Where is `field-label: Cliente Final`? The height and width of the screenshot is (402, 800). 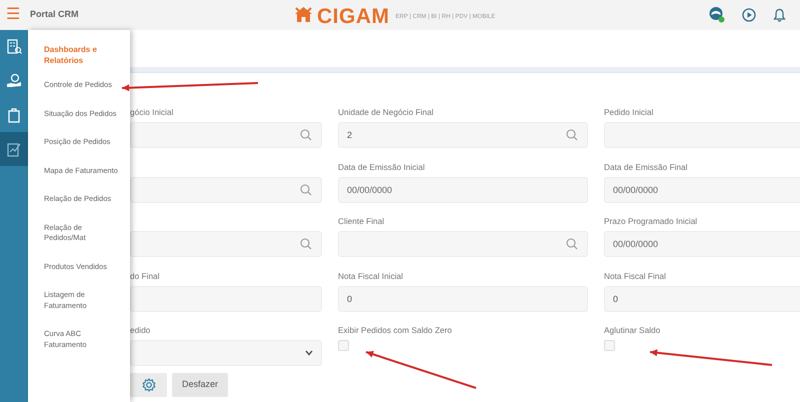
field-label: Cliente Final is located at coordinates (362, 221).